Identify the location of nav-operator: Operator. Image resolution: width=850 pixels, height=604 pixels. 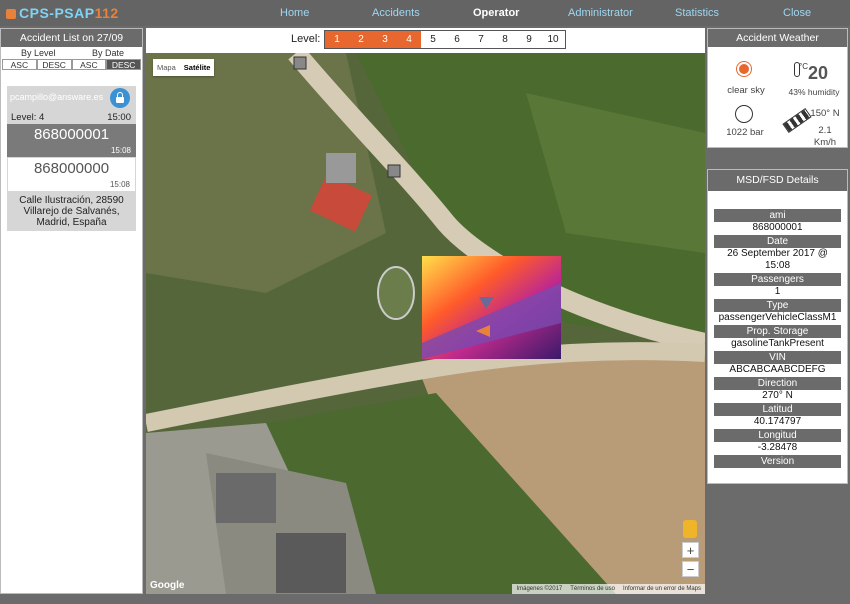
(496, 13).